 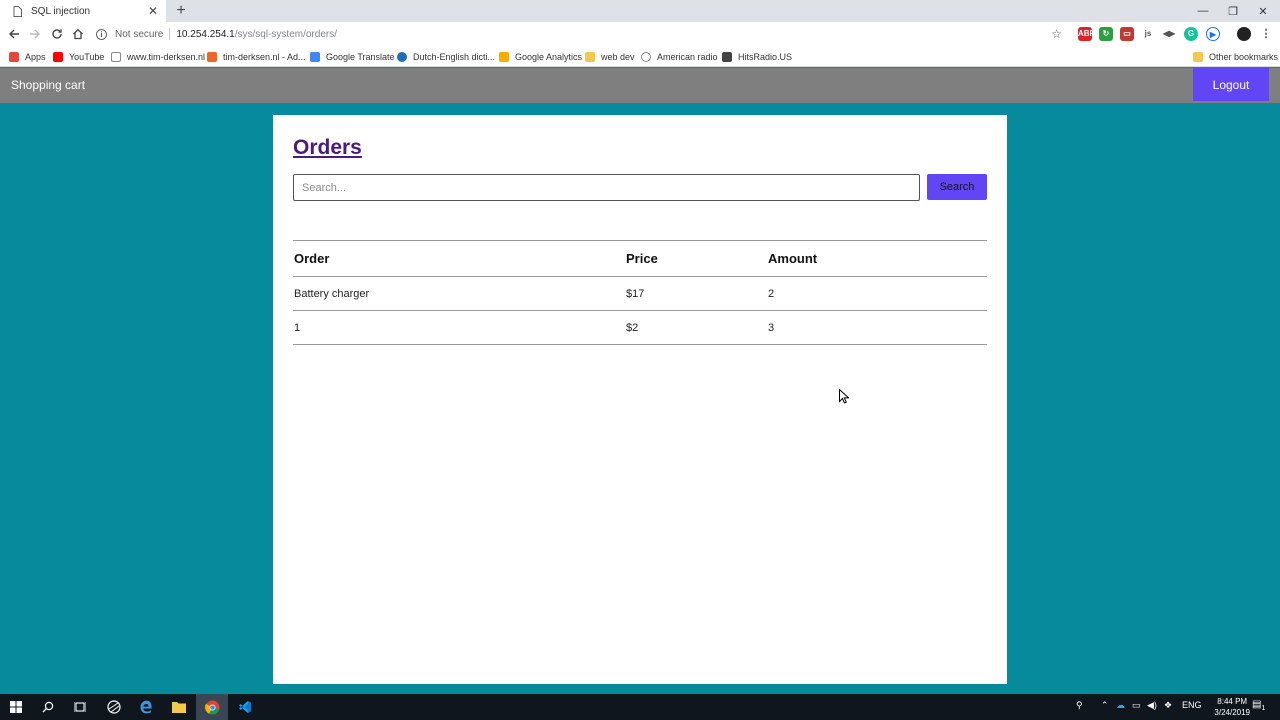 I want to click on table-row: Battery charger $17 2, so click(x=640, y=293).